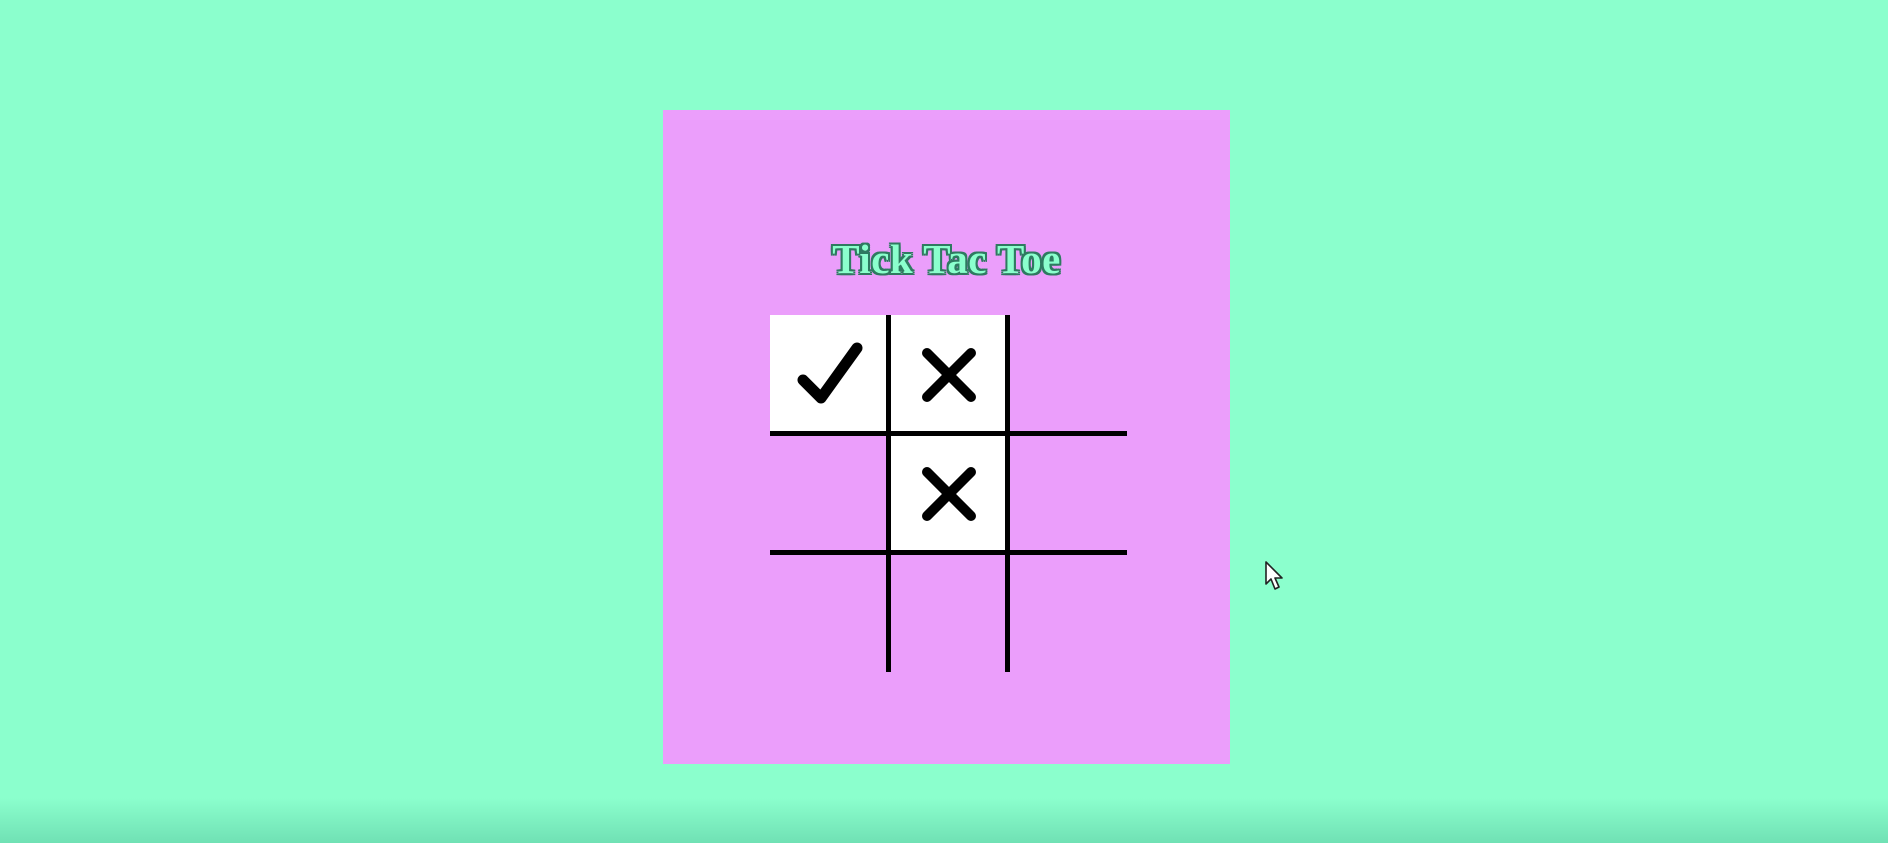 Image resolution: width=1888 pixels, height=843 pixels. Describe the element at coordinates (944, 820) in the screenshot. I see `bottom-shade` at that location.